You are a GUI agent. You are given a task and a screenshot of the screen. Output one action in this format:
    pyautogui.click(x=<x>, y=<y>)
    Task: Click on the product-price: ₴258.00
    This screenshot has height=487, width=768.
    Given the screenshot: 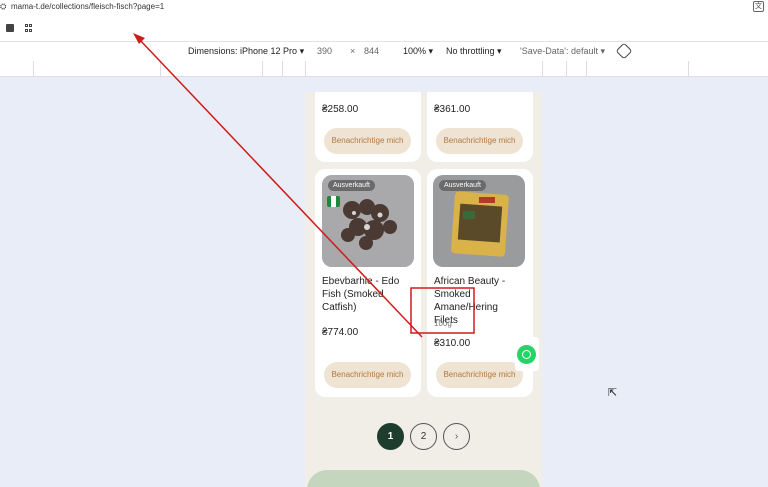 What is the action you would take?
    pyautogui.click(x=340, y=109)
    